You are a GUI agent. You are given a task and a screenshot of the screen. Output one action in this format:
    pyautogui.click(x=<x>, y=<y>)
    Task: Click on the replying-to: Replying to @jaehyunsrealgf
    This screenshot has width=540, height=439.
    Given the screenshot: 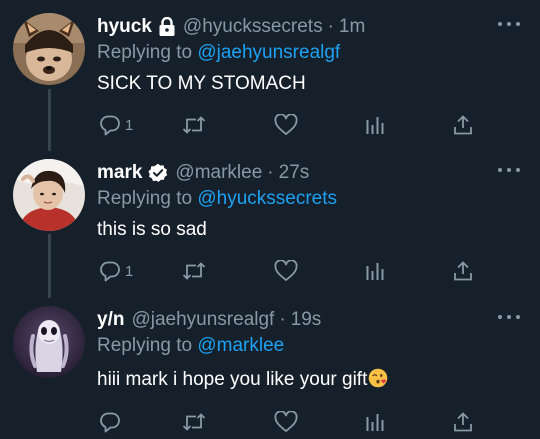 What is the action you would take?
    pyautogui.click(x=218, y=53)
    